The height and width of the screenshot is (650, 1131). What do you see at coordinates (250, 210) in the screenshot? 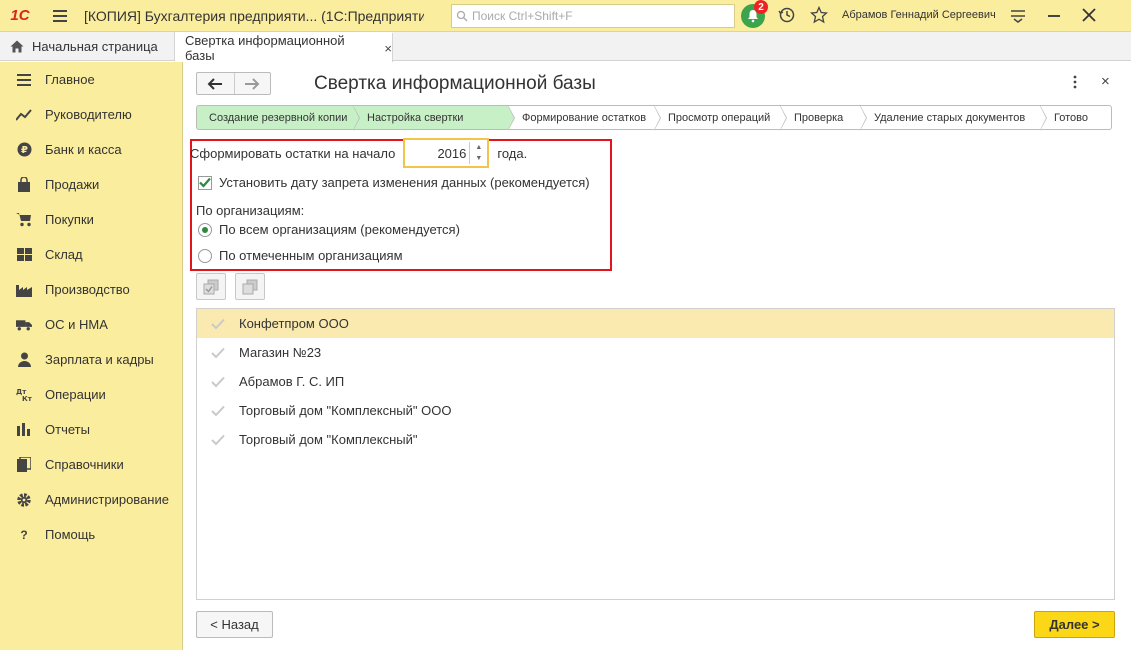
I see `orgs-label: По организациям:` at bounding box center [250, 210].